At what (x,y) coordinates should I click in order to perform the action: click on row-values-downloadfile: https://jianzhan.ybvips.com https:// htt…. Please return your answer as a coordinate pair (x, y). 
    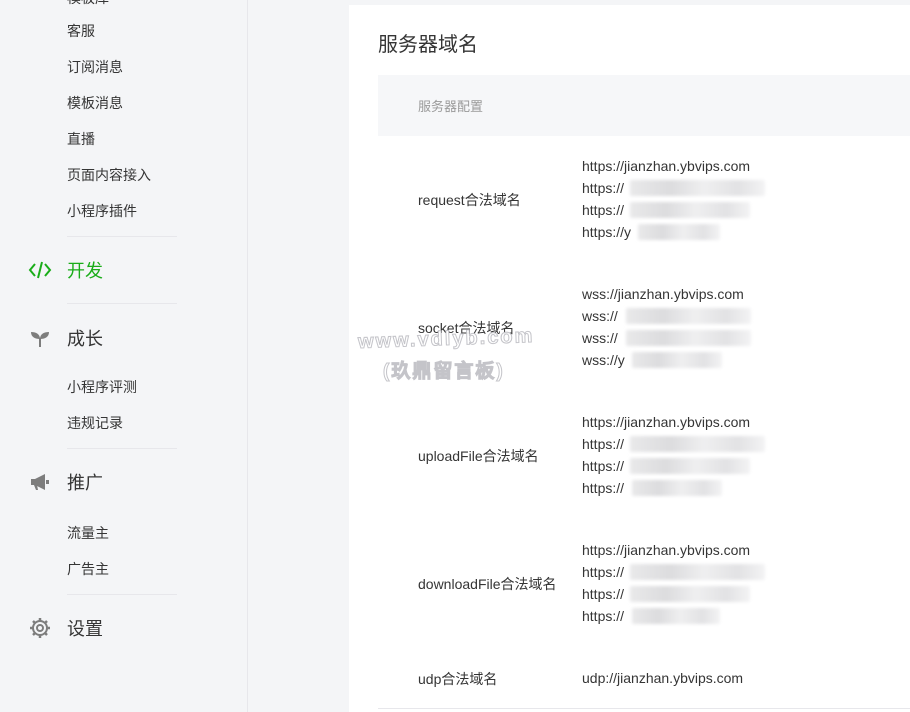
    Looking at the image, I should click on (673, 583).